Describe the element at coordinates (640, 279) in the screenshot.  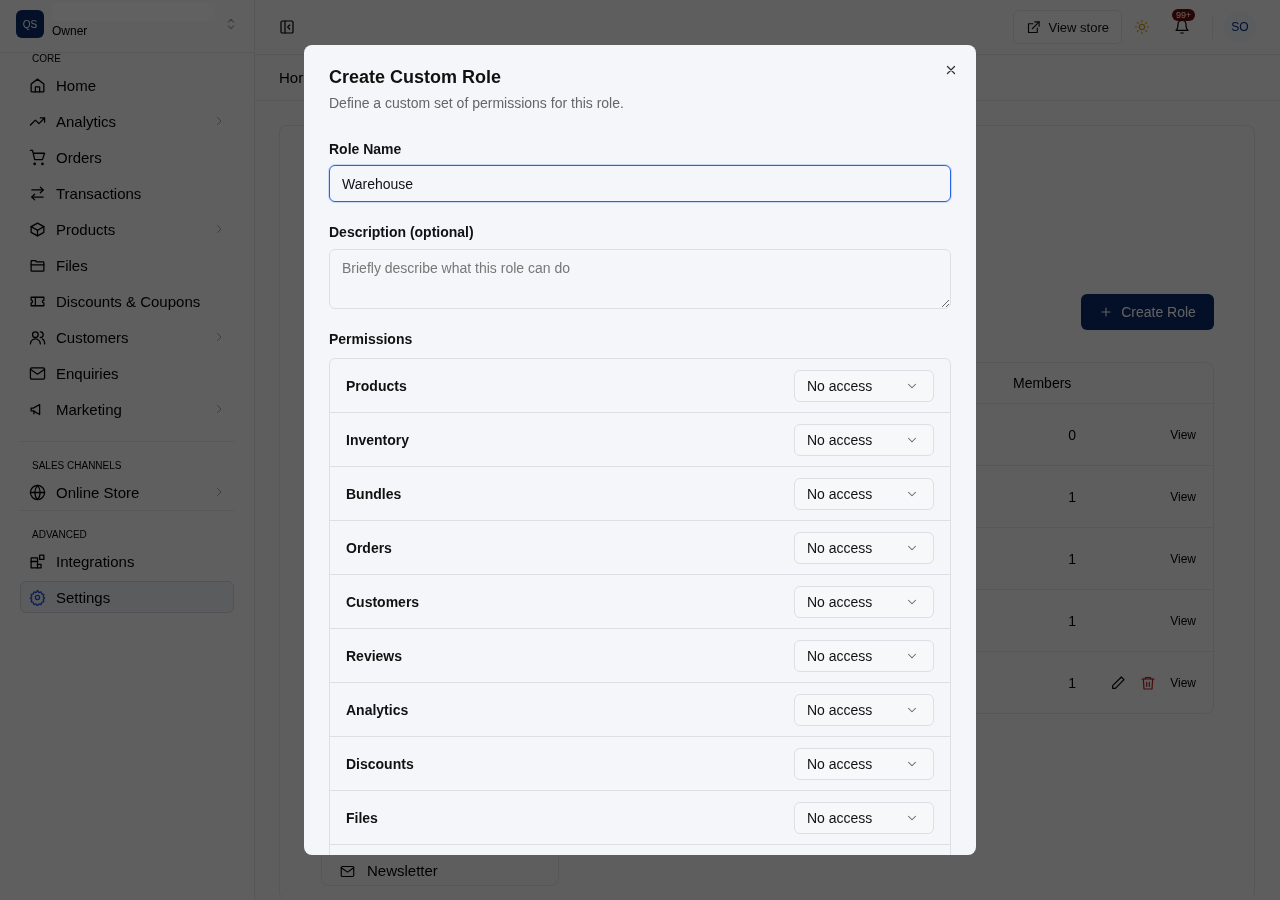
I see `description-field: Briefly describe what this role can do` at that location.